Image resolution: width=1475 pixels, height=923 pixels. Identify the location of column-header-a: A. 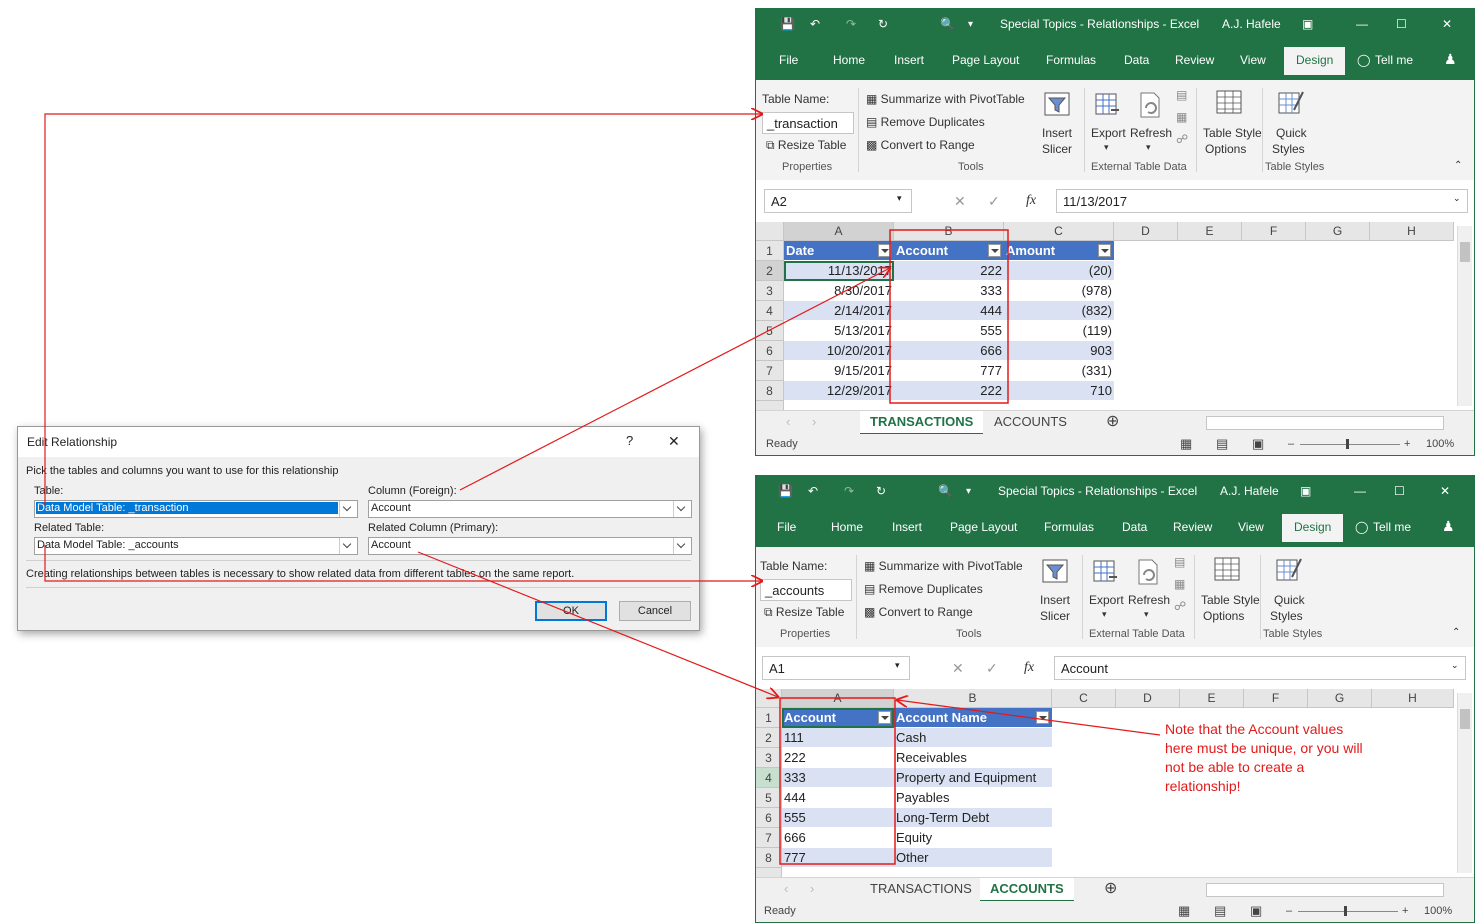
(839, 231).